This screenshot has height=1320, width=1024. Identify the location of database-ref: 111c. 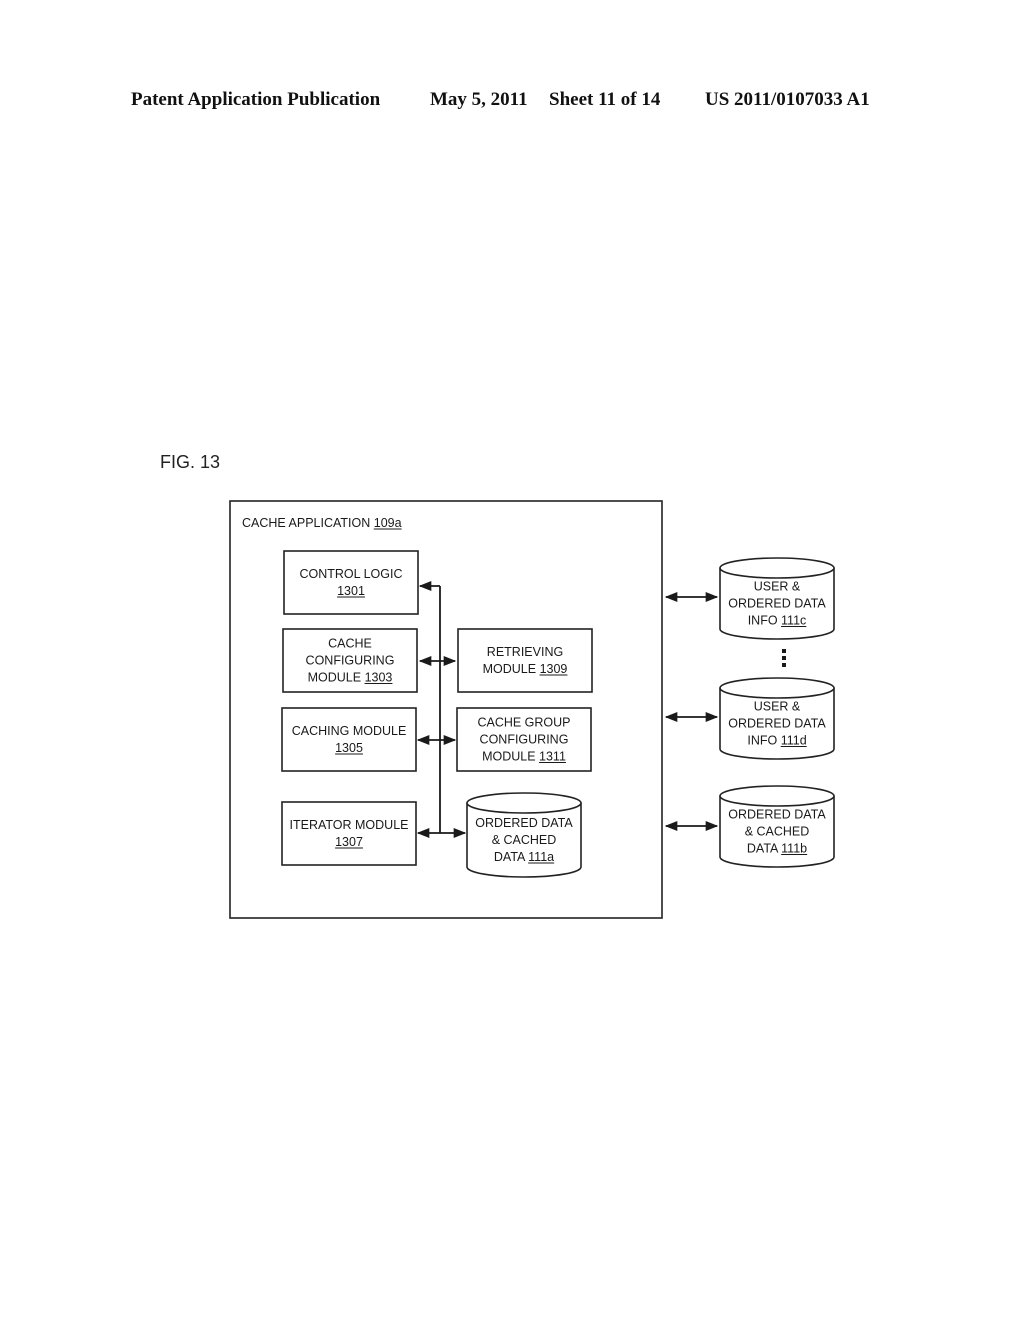
(793, 621).